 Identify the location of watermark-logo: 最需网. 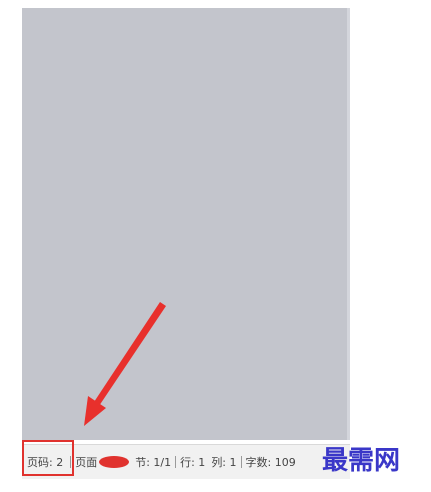
(361, 461).